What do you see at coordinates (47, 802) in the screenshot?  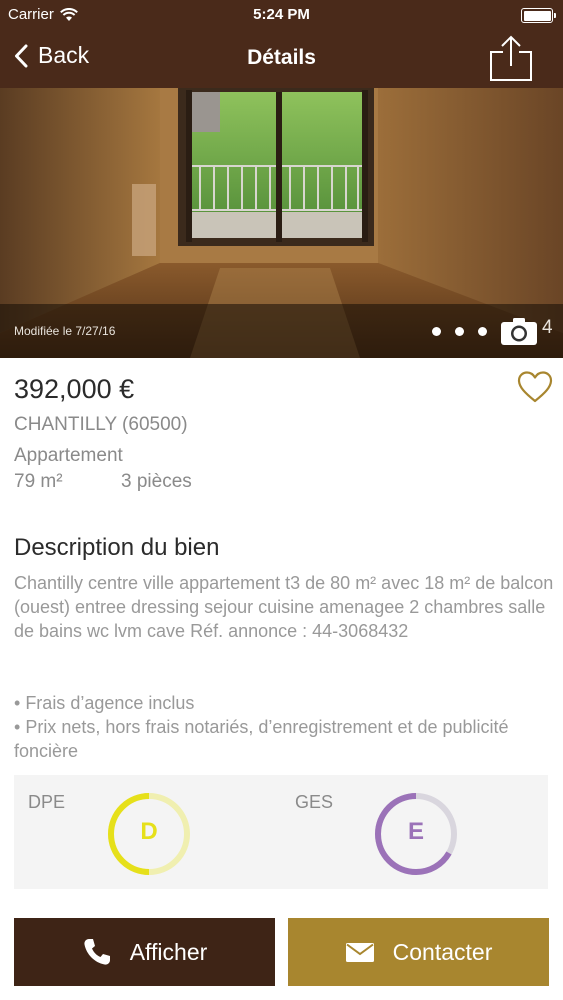 I see `dpe-label: DPE` at bounding box center [47, 802].